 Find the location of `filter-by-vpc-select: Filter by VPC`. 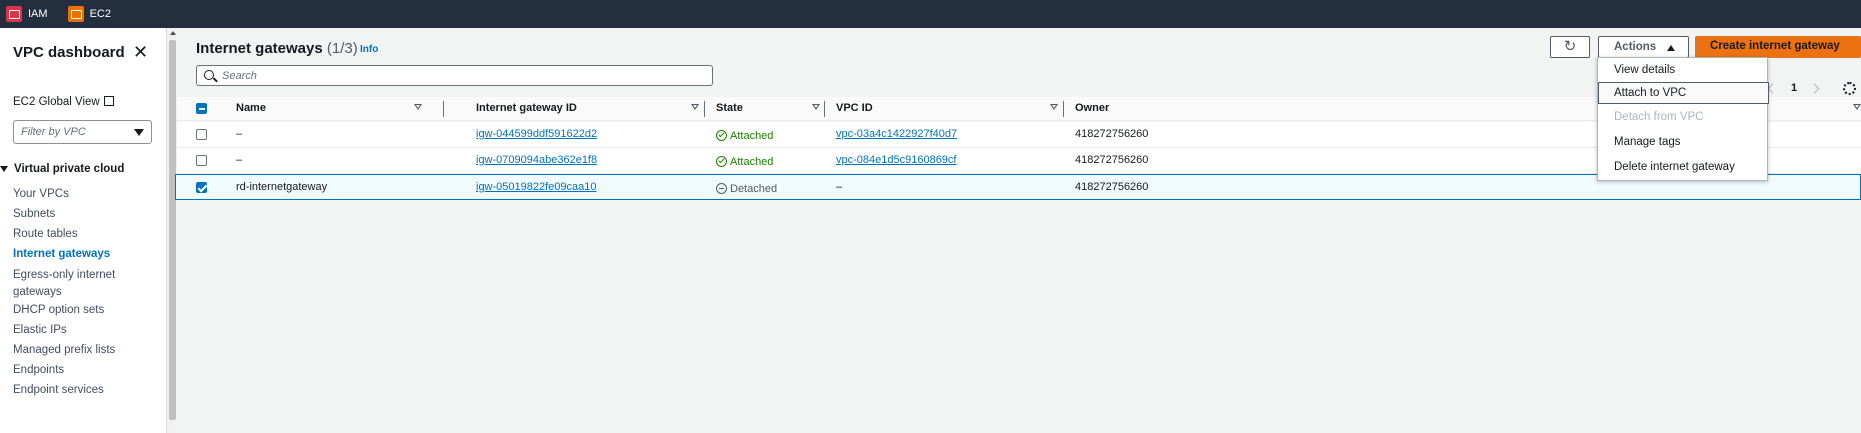

filter-by-vpc-select: Filter by VPC is located at coordinates (82, 132).